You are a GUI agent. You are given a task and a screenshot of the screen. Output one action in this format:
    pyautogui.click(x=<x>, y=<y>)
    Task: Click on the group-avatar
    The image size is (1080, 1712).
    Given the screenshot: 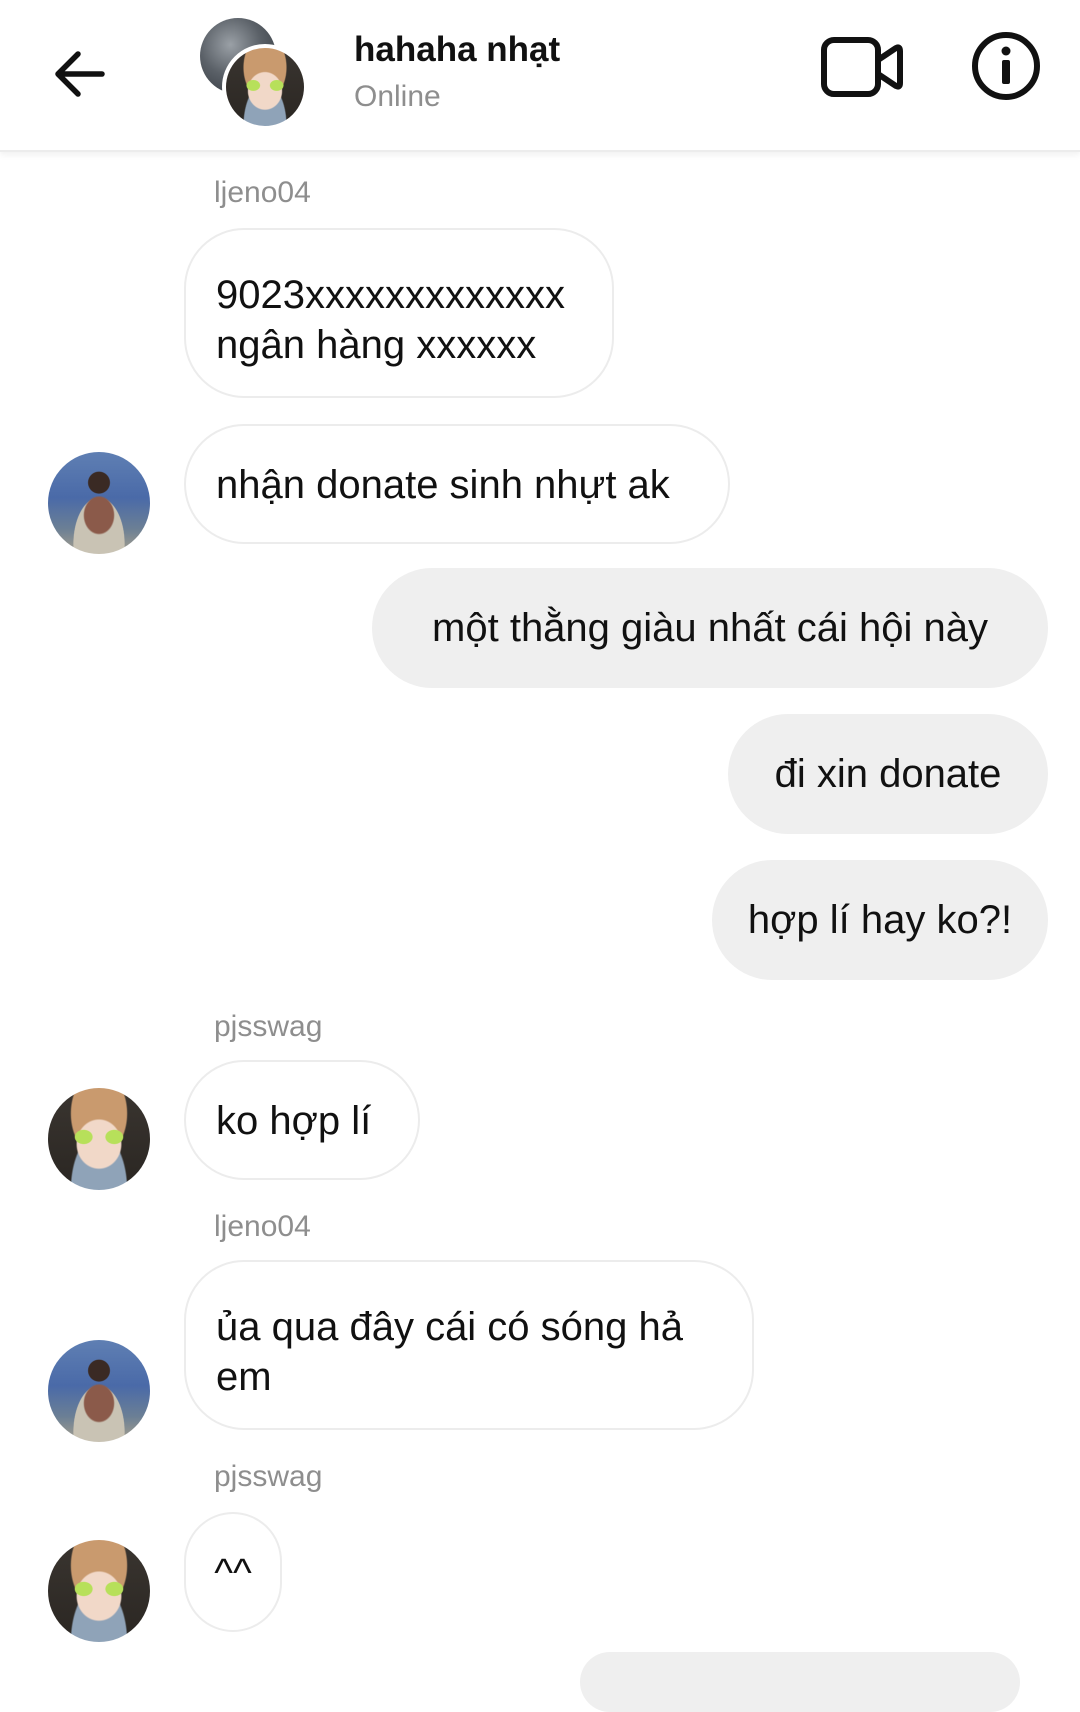 What is the action you would take?
    pyautogui.click(x=254, y=74)
    